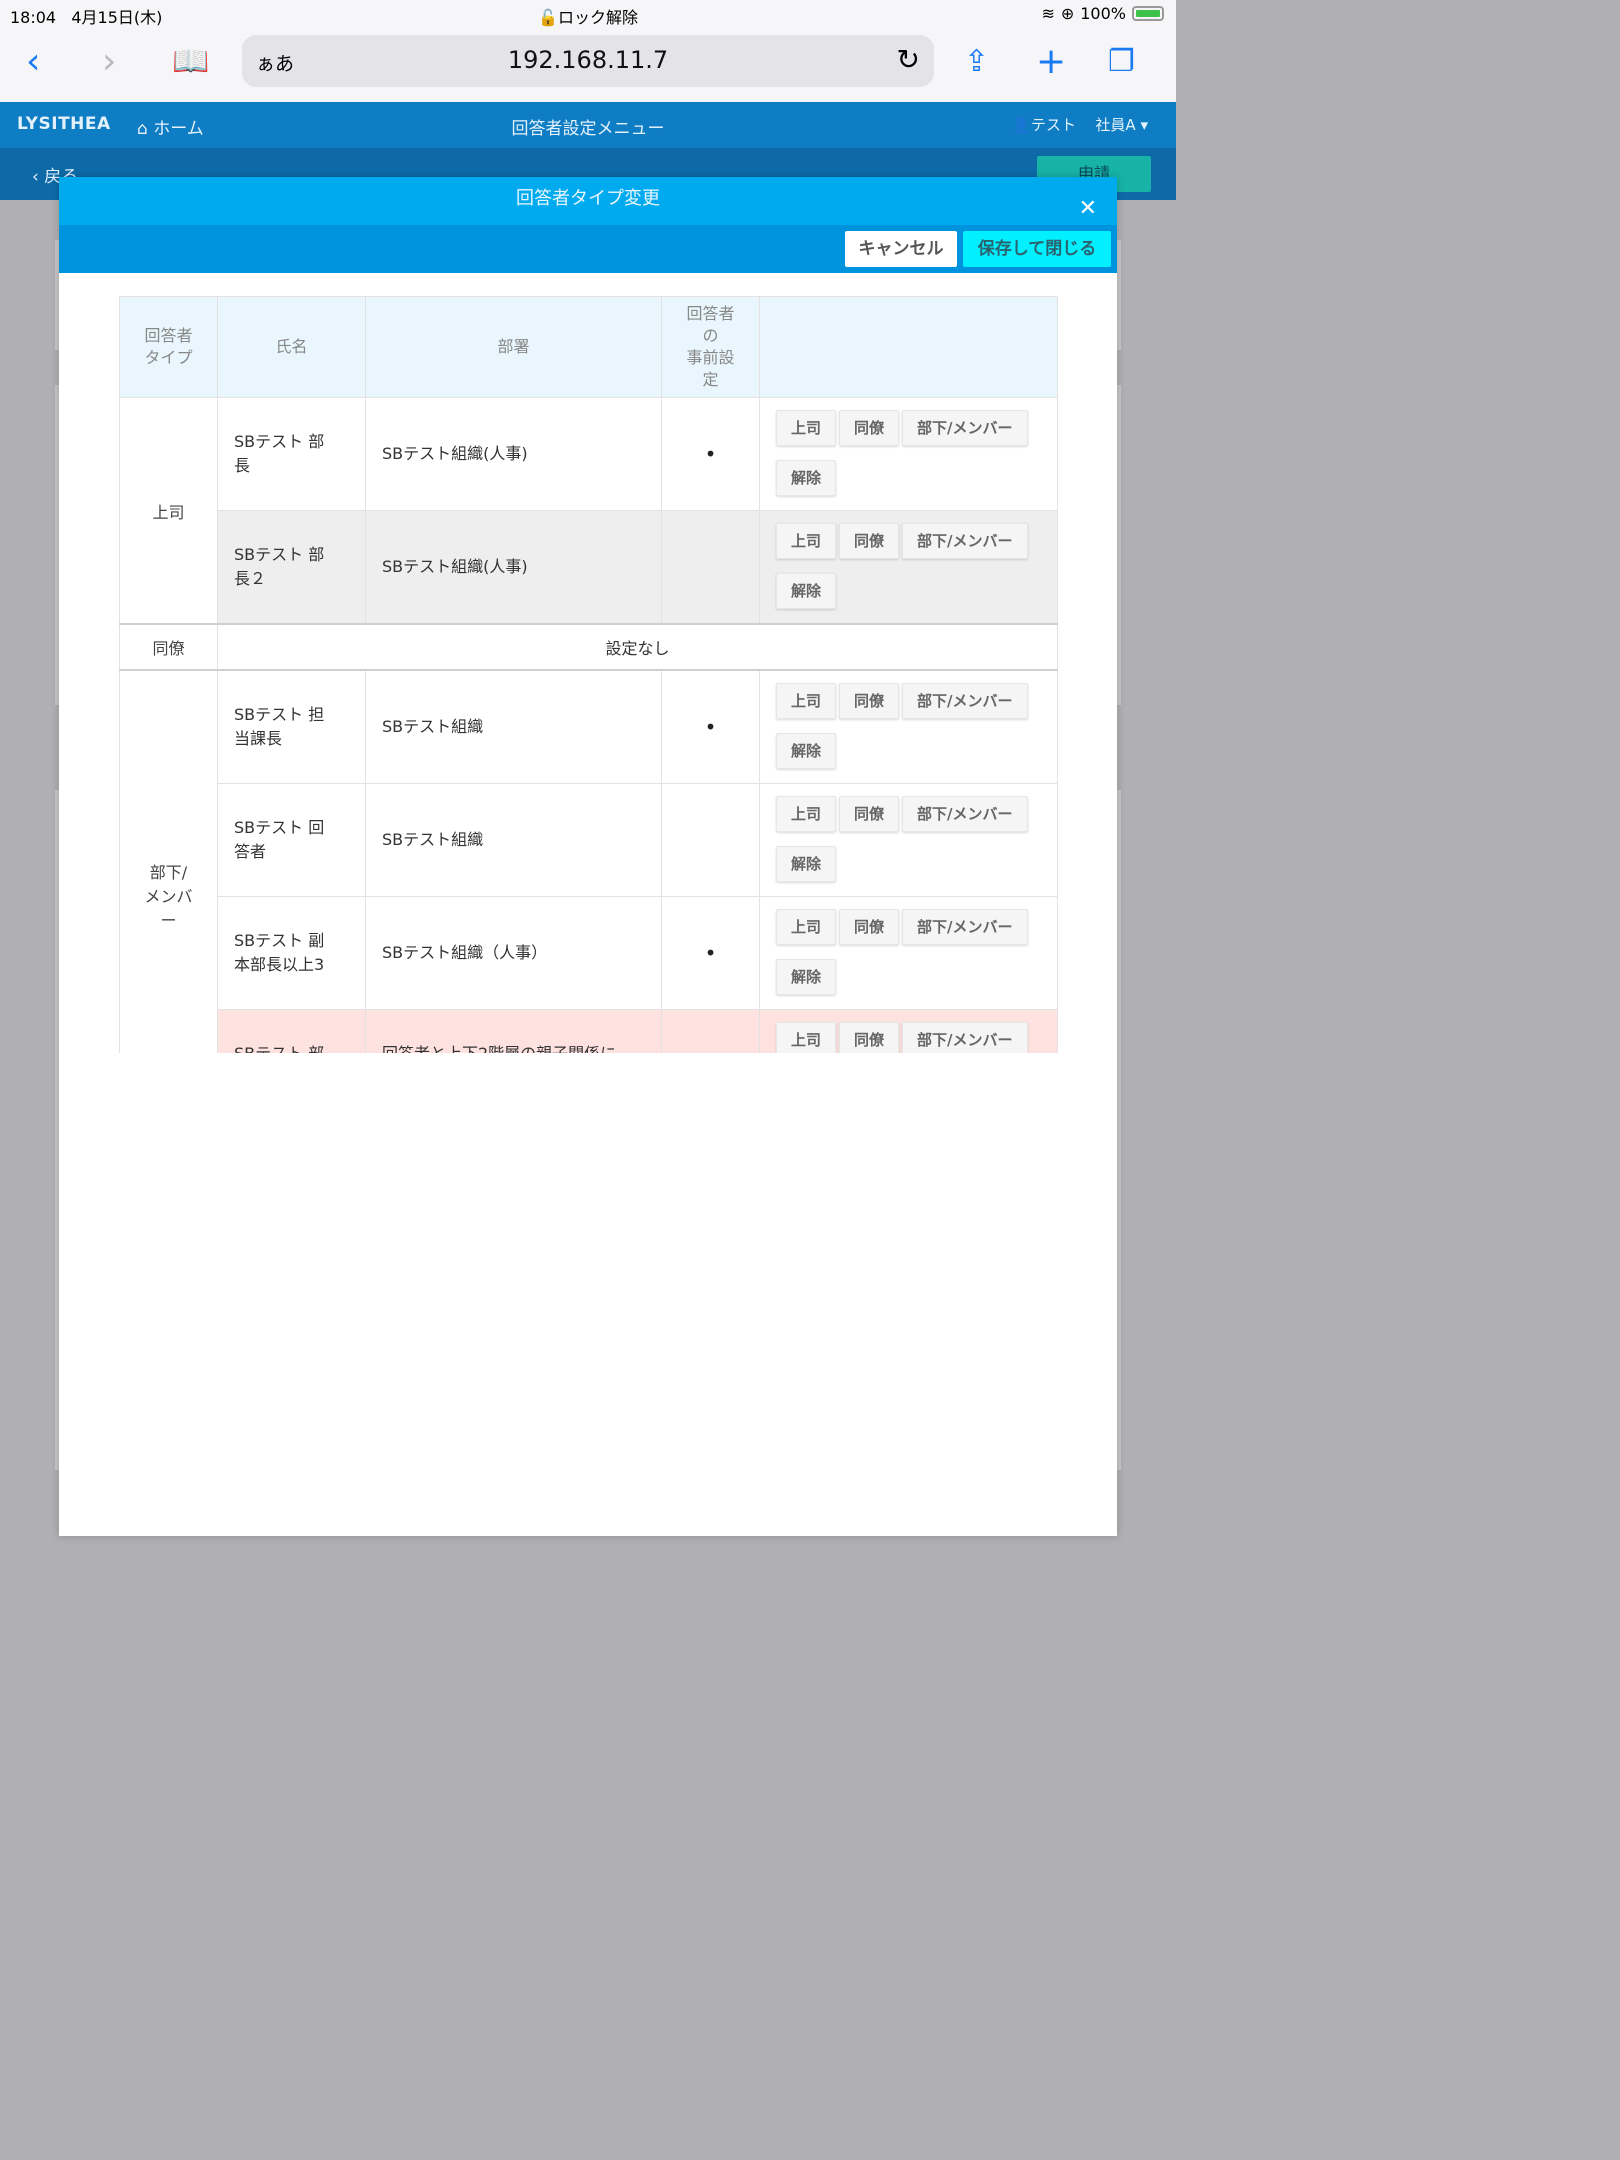  What do you see at coordinates (908, 59) in the screenshot?
I see `reload-icon: ↻` at bounding box center [908, 59].